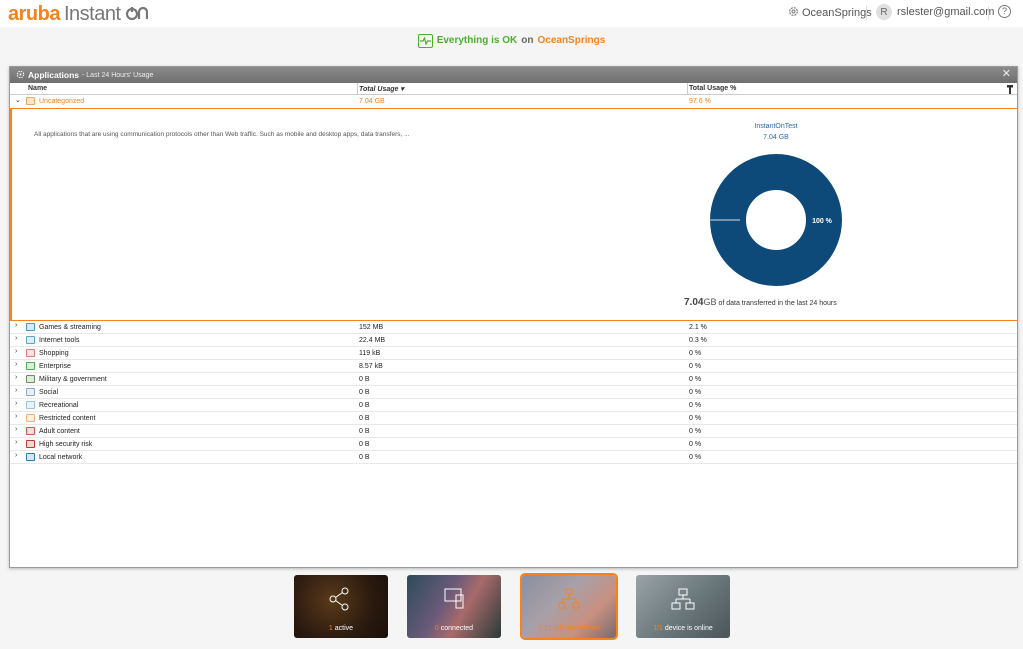  Describe the element at coordinates (371, 327) in the screenshot. I see `row-usage: 152 MB` at that location.